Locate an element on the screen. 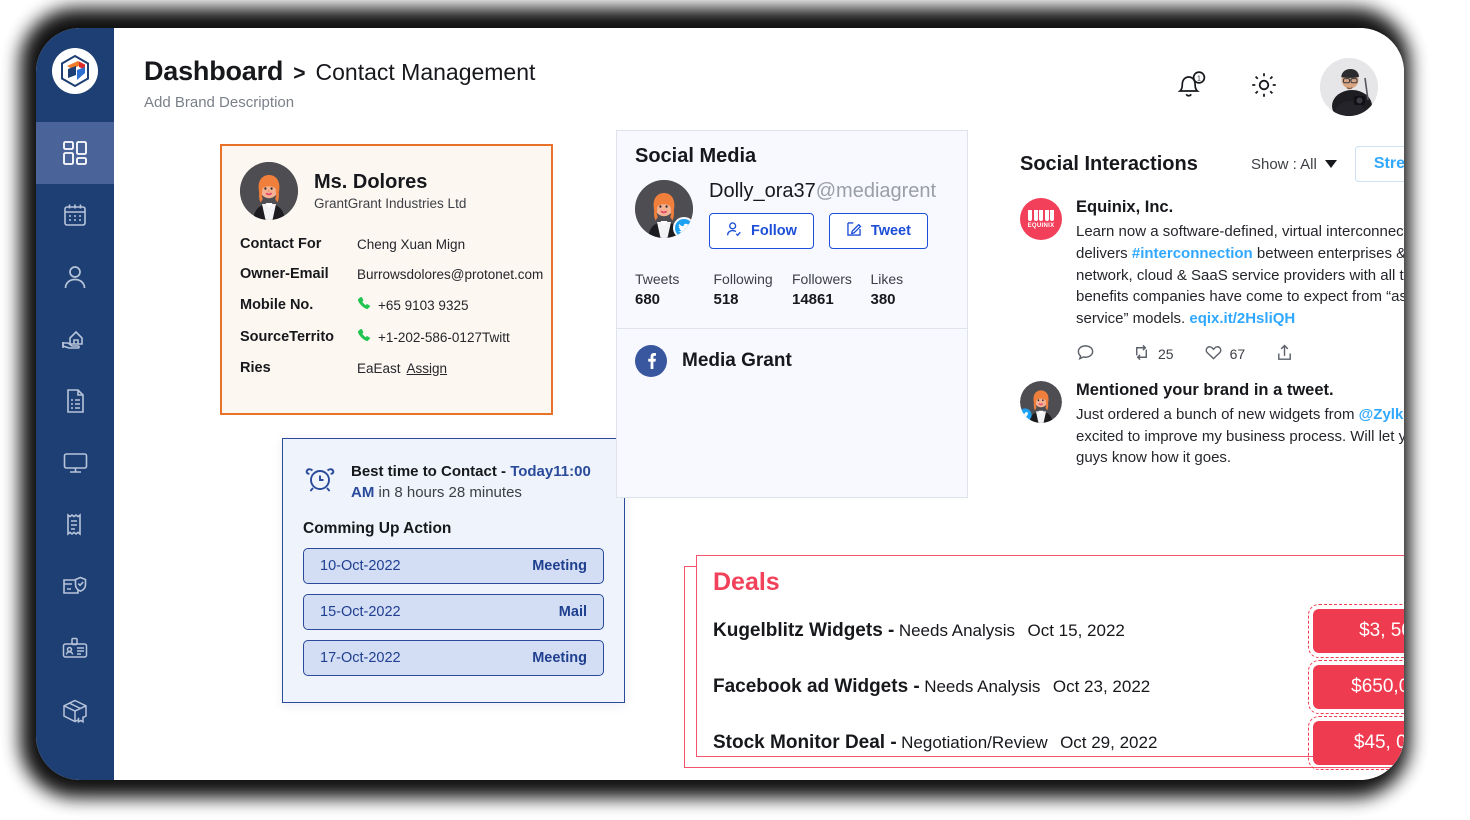 This screenshot has width=1470, height=820. contact-row-owner-email: Owner-Email Burrowsdolores@protonet.com is located at coordinates (391, 274).